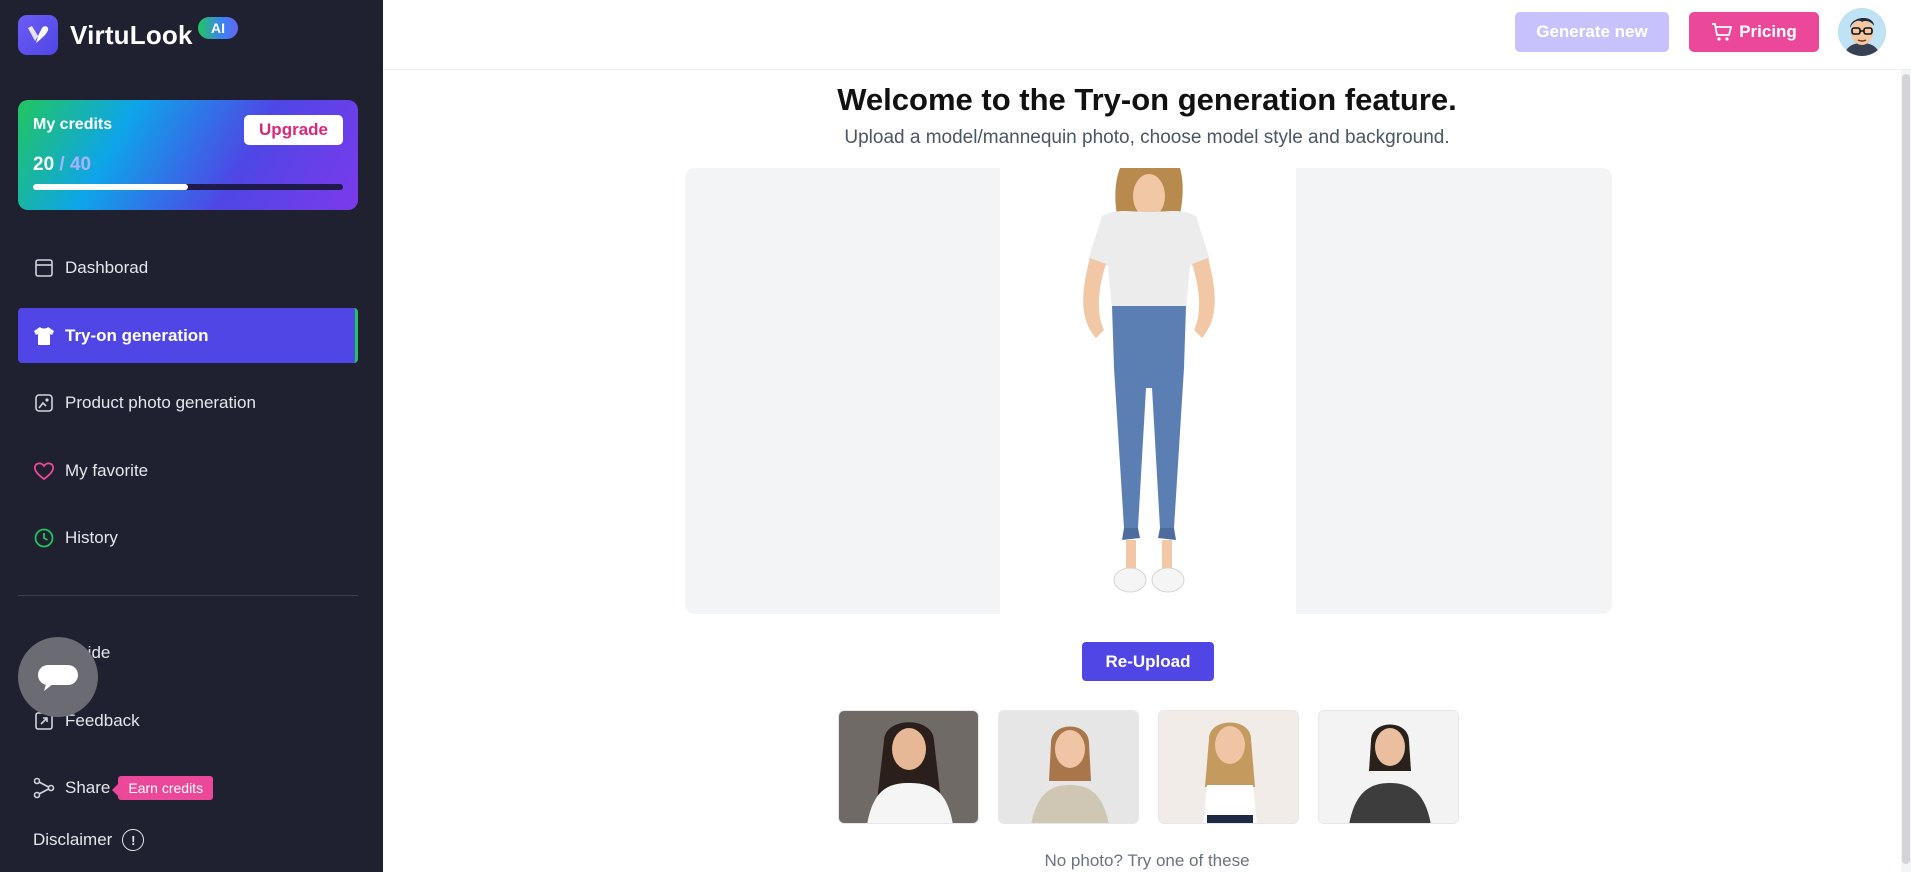 Image resolution: width=1911 pixels, height=872 pixels. Describe the element at coordinates (1592, 32) in the screenshot. I see `generate-new-button: Generate new` at that location.